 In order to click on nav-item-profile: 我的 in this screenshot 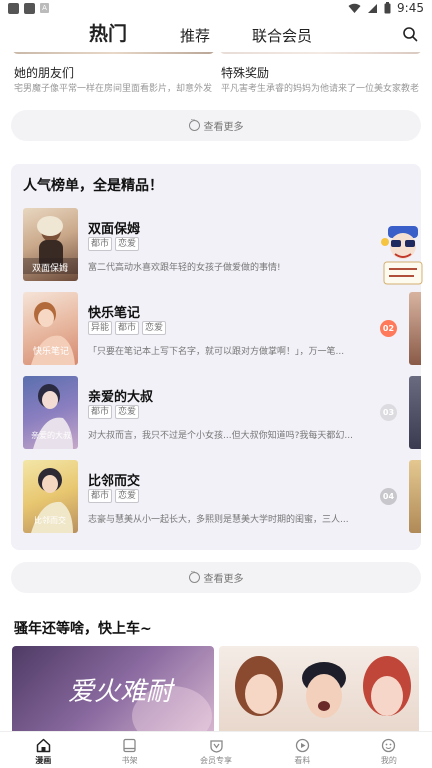, I will do `click(389, 750)`.